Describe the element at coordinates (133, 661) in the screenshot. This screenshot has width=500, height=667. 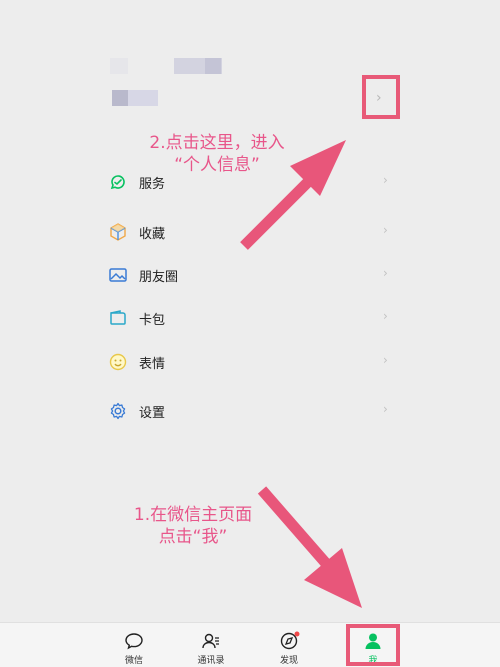
I see `tab-label: 微信` at that location.